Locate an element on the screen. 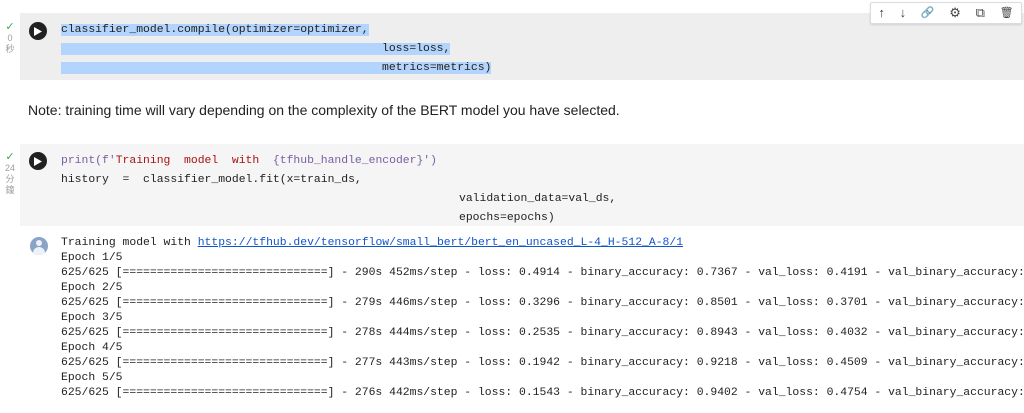 Image resolution: width=1024 pixels, height=413 pixels. cell-toolbar: ↑ ↓ 🔗 ⚙ ⧉ 🗑 is located at coordinates (946, 13).